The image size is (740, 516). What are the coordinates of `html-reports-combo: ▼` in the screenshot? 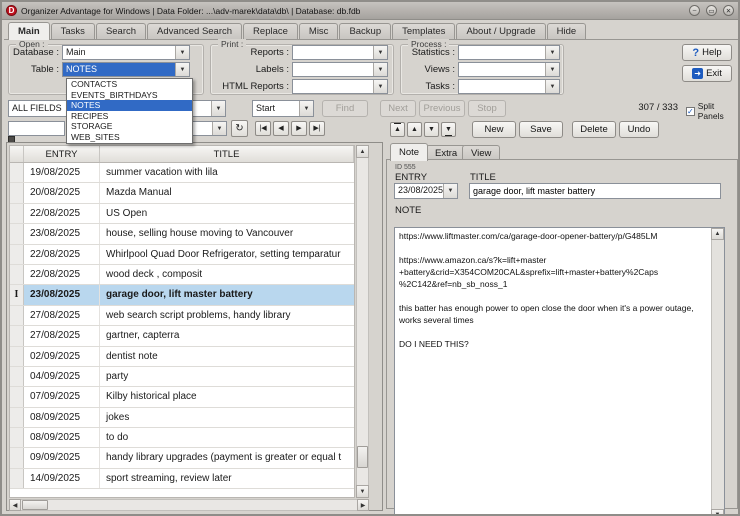 It's located at (340, 86).